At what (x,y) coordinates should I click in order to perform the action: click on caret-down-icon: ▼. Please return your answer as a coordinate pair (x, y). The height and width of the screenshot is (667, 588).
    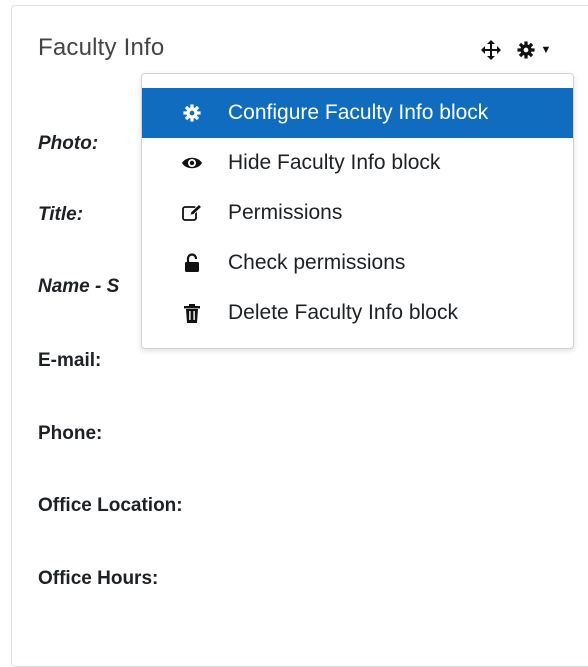
    Looking at the image, I should click on (546, 50).